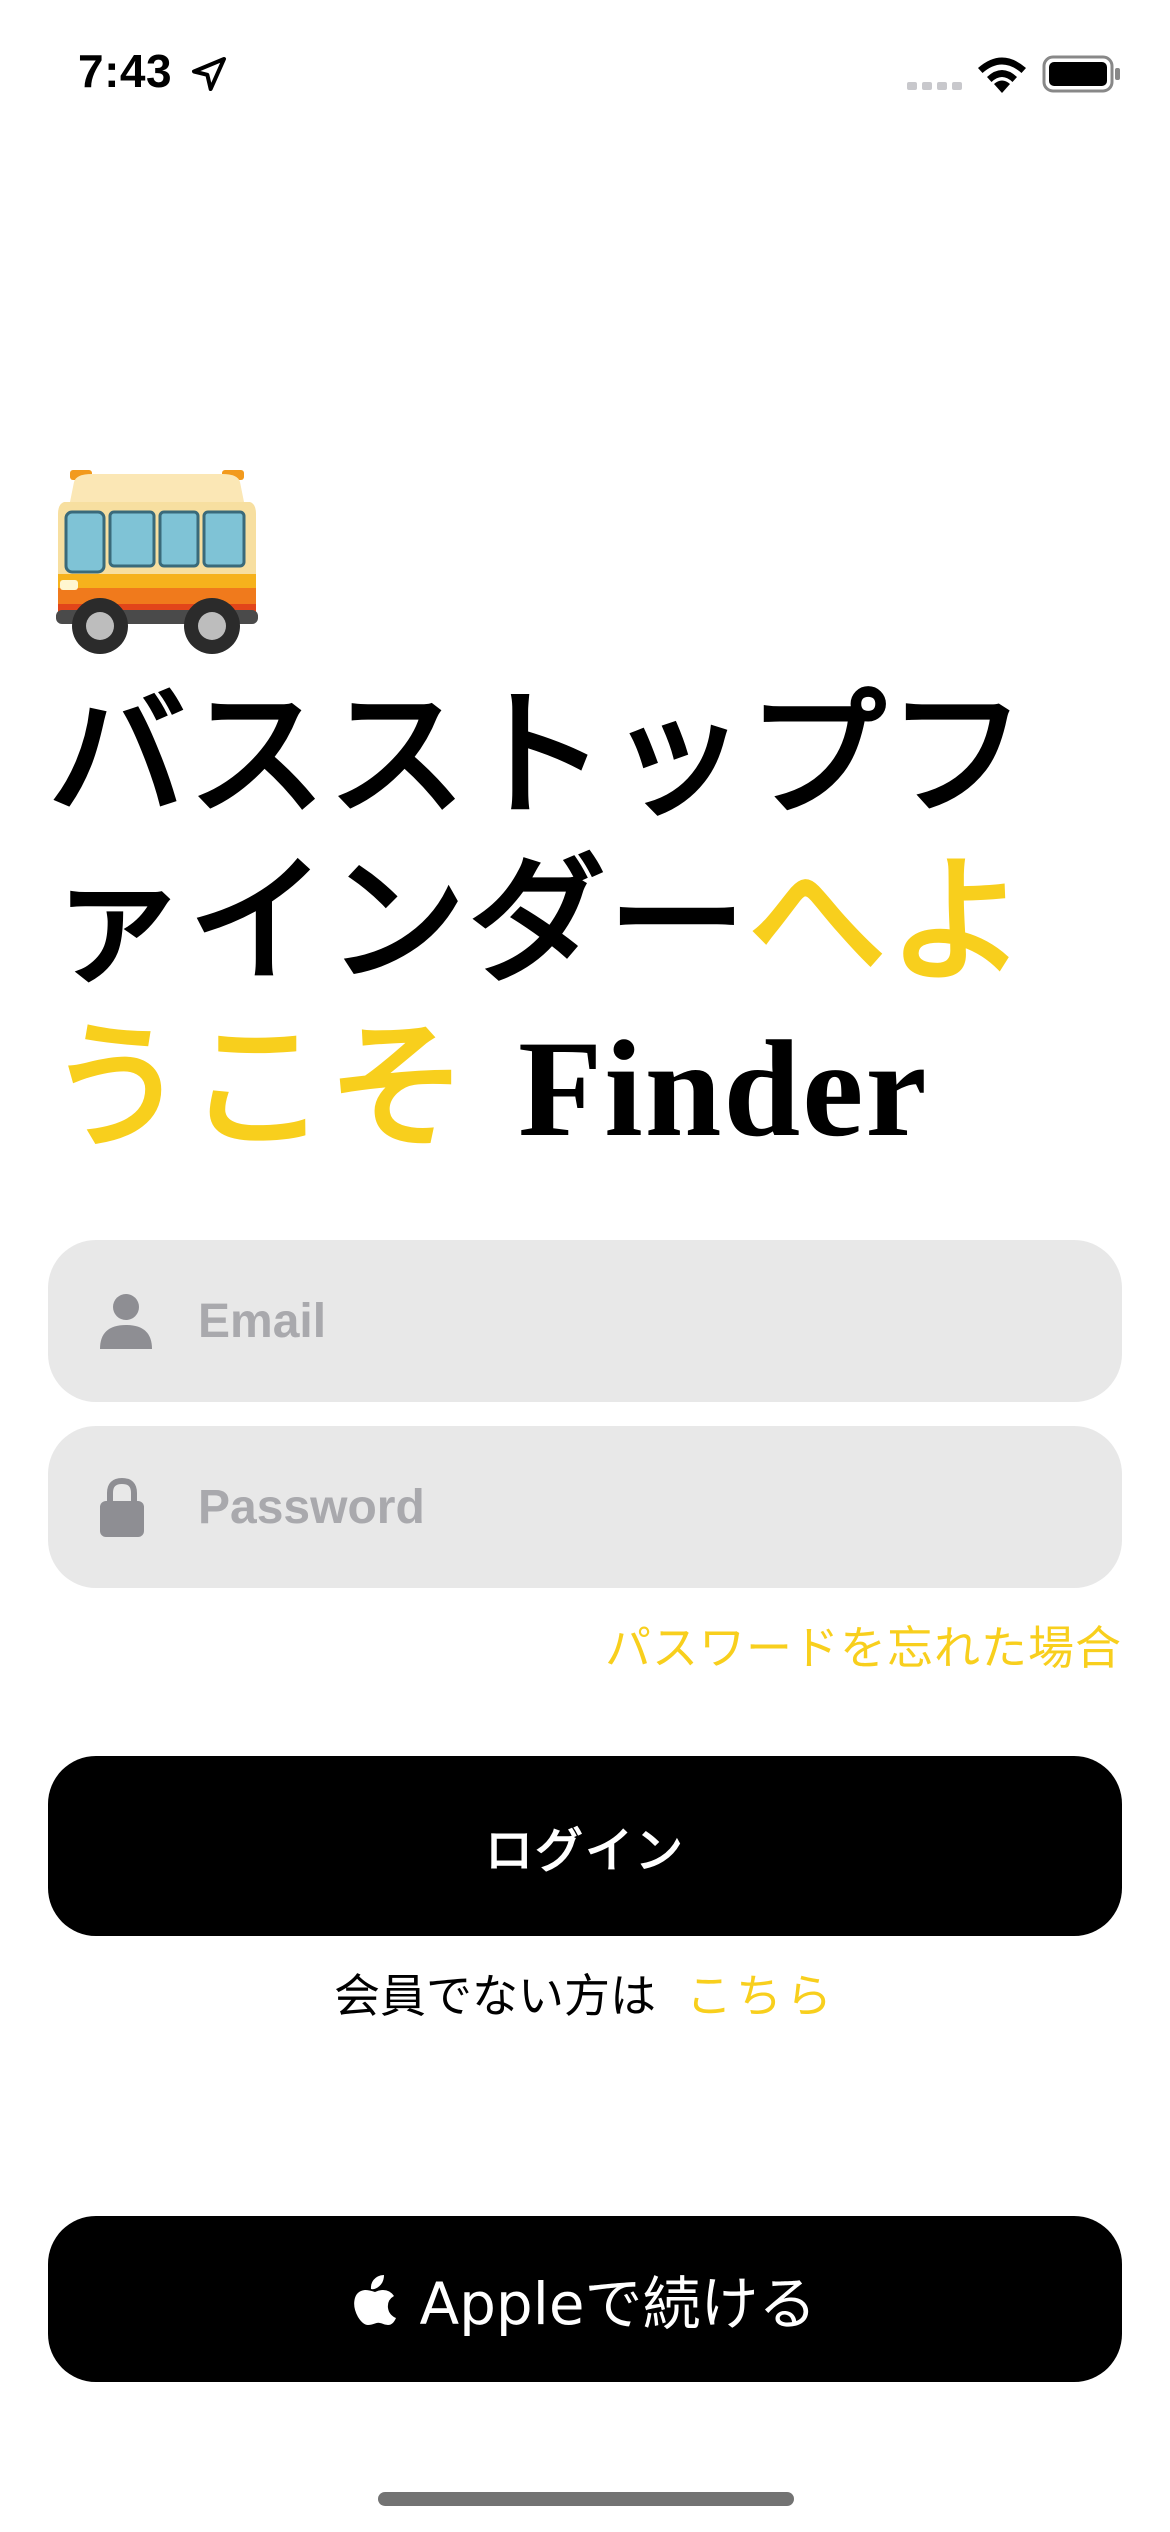 This screenshot has width=1170, height=2532. What do you see at coordinates (495, 1996) in the screenshot?
I see `signup-prompt: 会員でない方は` at bounding box center [495, 1996].